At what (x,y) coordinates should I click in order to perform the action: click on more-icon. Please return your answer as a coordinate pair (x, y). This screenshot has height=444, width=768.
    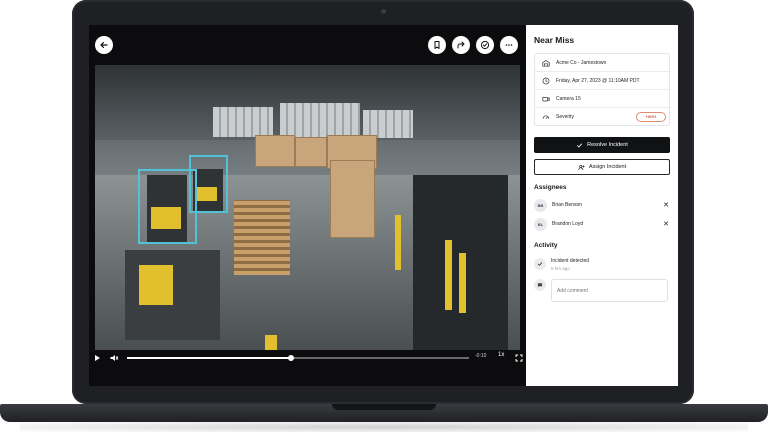
    Looking at the image, I should click on (509, 45).